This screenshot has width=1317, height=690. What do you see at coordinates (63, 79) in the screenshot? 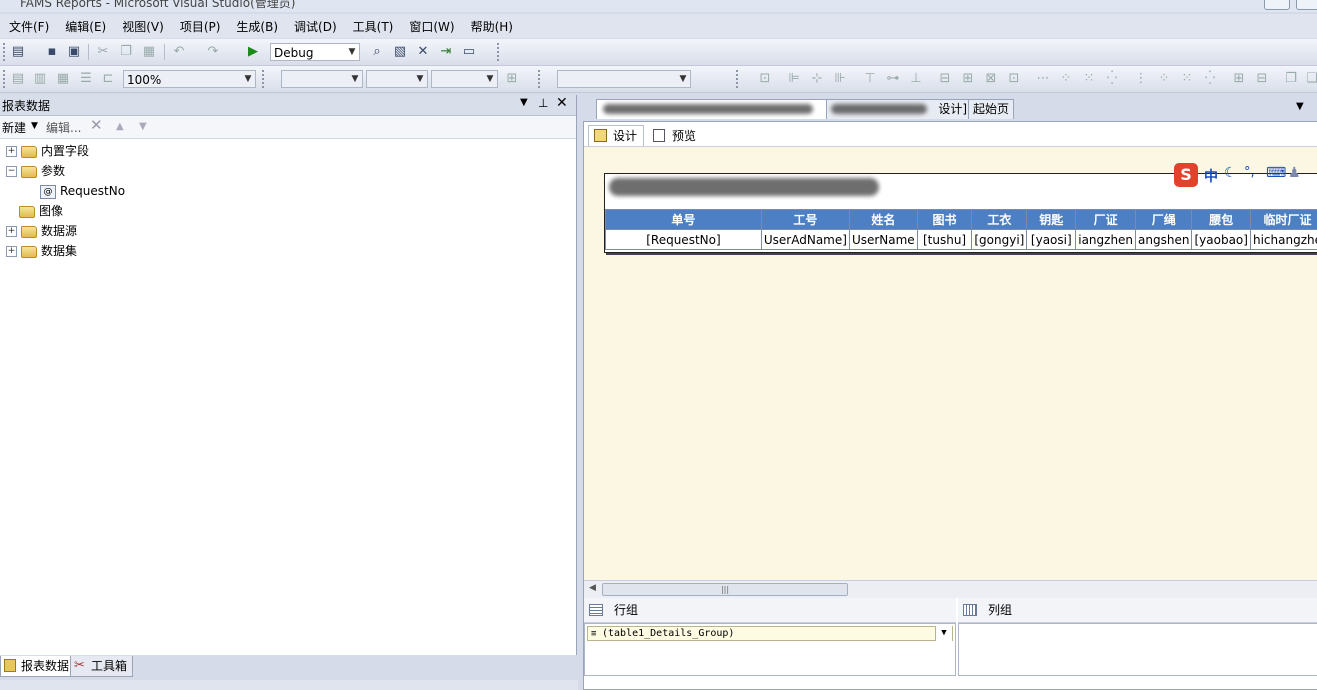
I see `layout-icon: ▦` at bounding box center [63, 79].